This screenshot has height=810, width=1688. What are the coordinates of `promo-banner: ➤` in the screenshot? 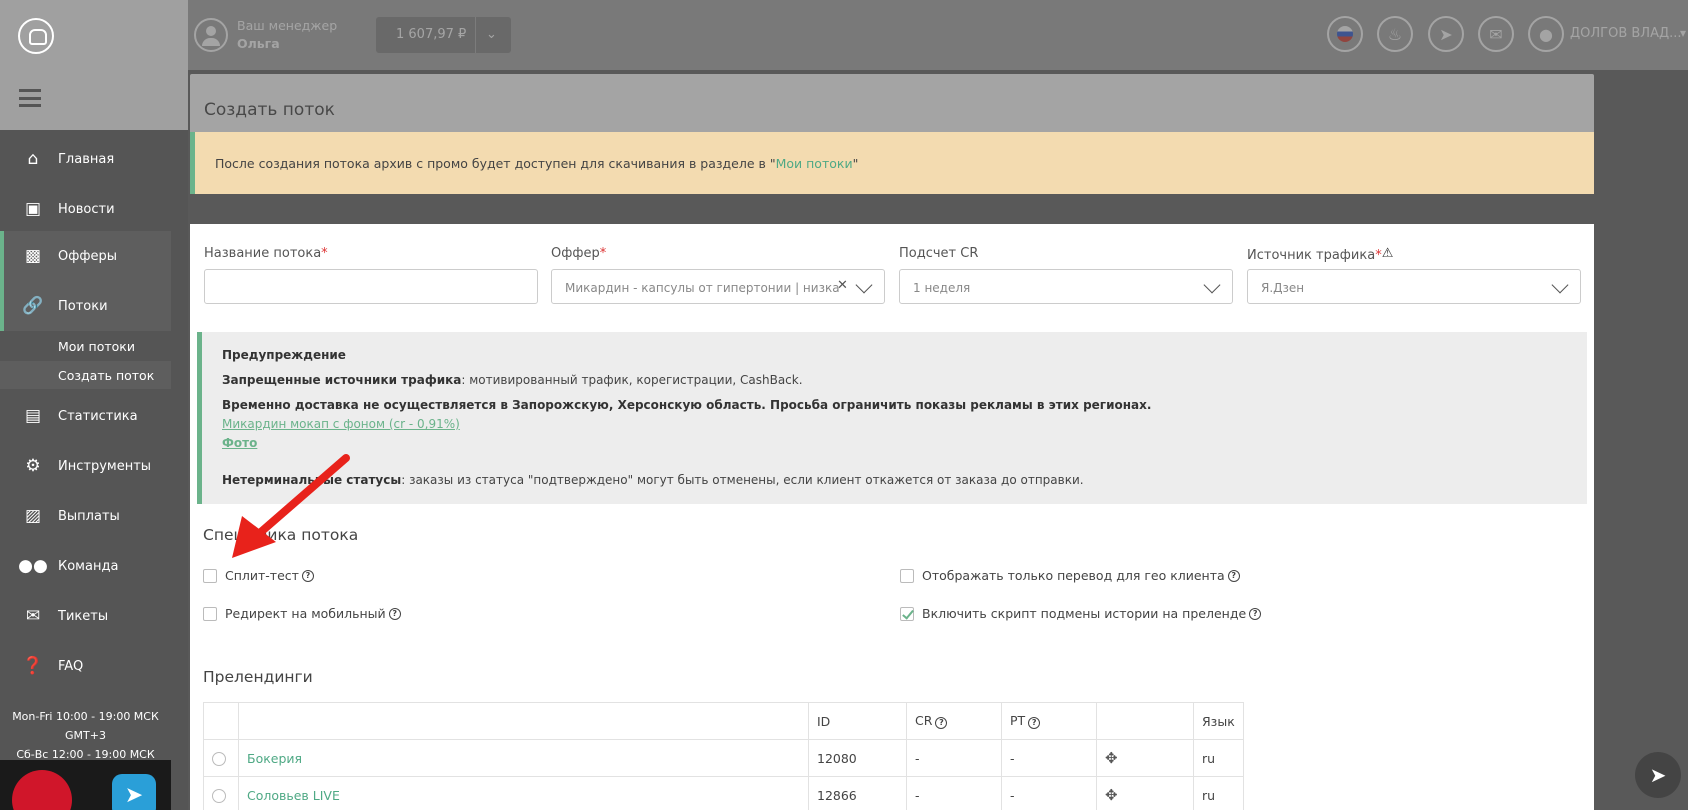 It's located at (85, 785).